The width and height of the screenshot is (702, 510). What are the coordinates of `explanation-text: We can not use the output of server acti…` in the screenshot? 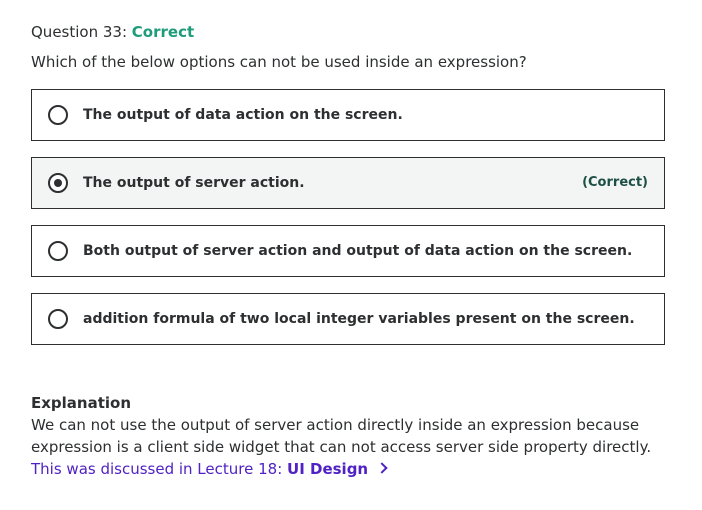 It's located at (351, 436).